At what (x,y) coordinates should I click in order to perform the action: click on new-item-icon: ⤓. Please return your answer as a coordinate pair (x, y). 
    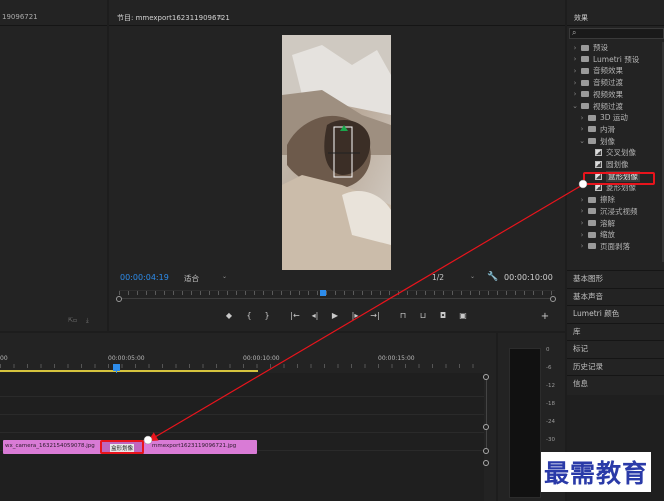
    Looking at the image, I should click on (87, 321).